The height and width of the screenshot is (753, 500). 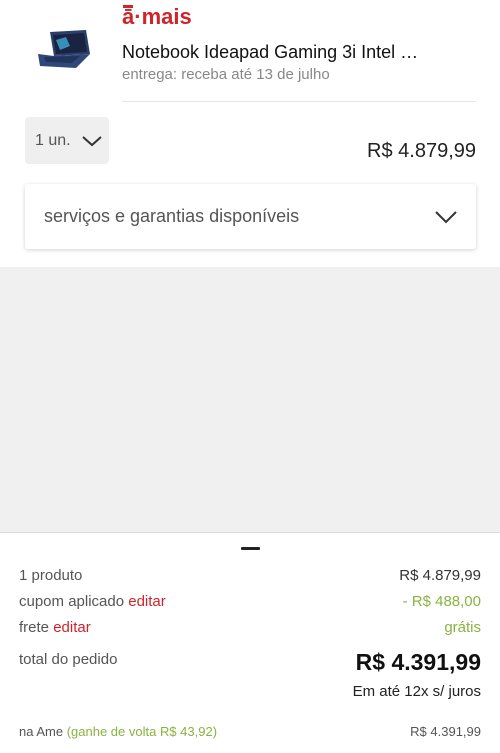 What do you see at coordinates (128, 16) in the screenshot?
I see `brand-logo-accent: ā` at bounding box center [128, 16].